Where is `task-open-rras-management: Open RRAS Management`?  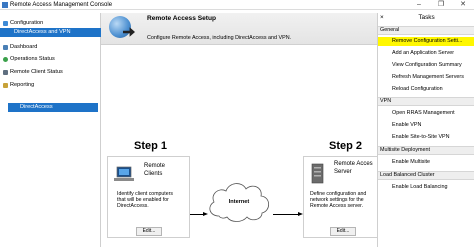 task-open-rras-management: Open RRAS Management is located at coordinates (426, 113).